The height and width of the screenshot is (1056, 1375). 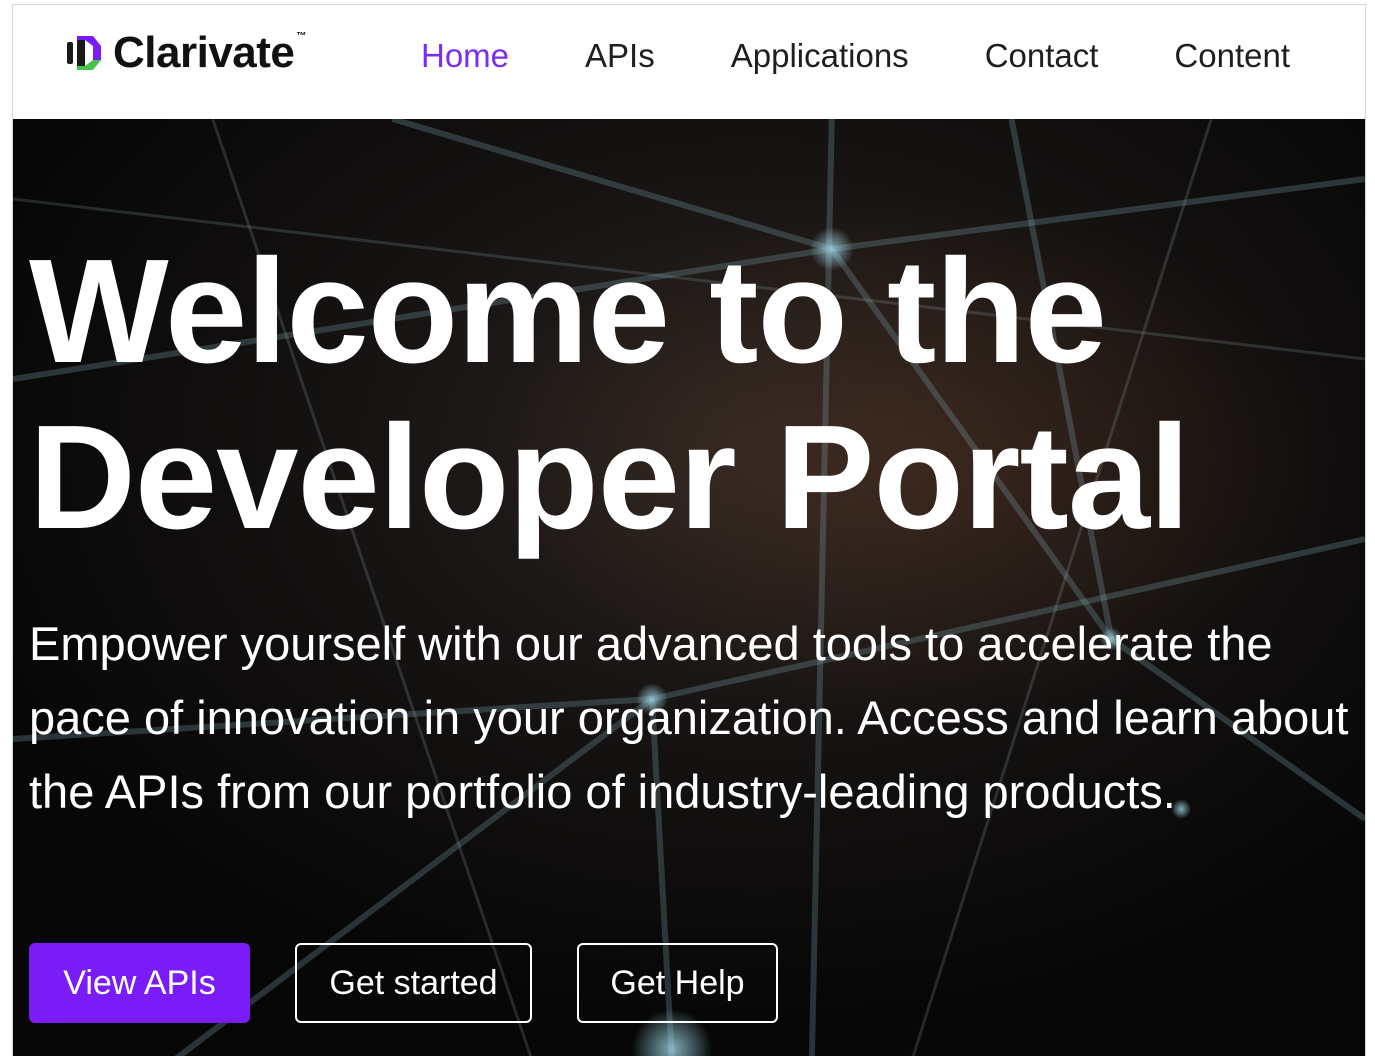 I want to click on get-started-button: Get started, so click(x=413, y=983).